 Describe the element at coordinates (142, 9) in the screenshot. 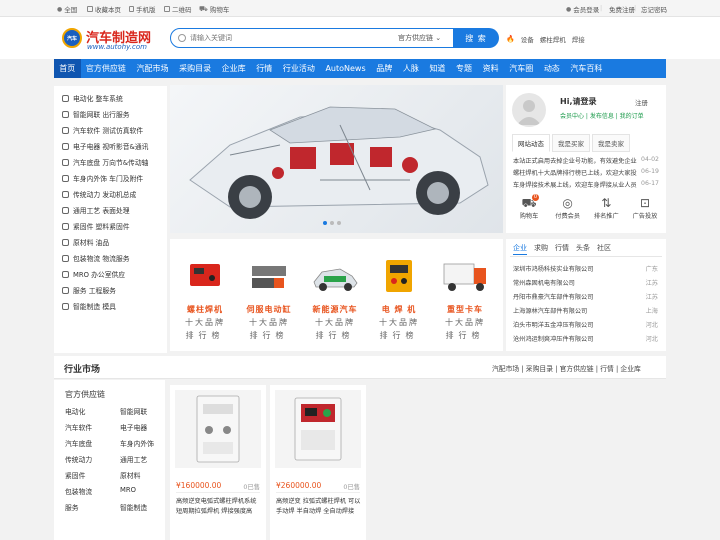

I see `mobile-link: 手机版` at that location.